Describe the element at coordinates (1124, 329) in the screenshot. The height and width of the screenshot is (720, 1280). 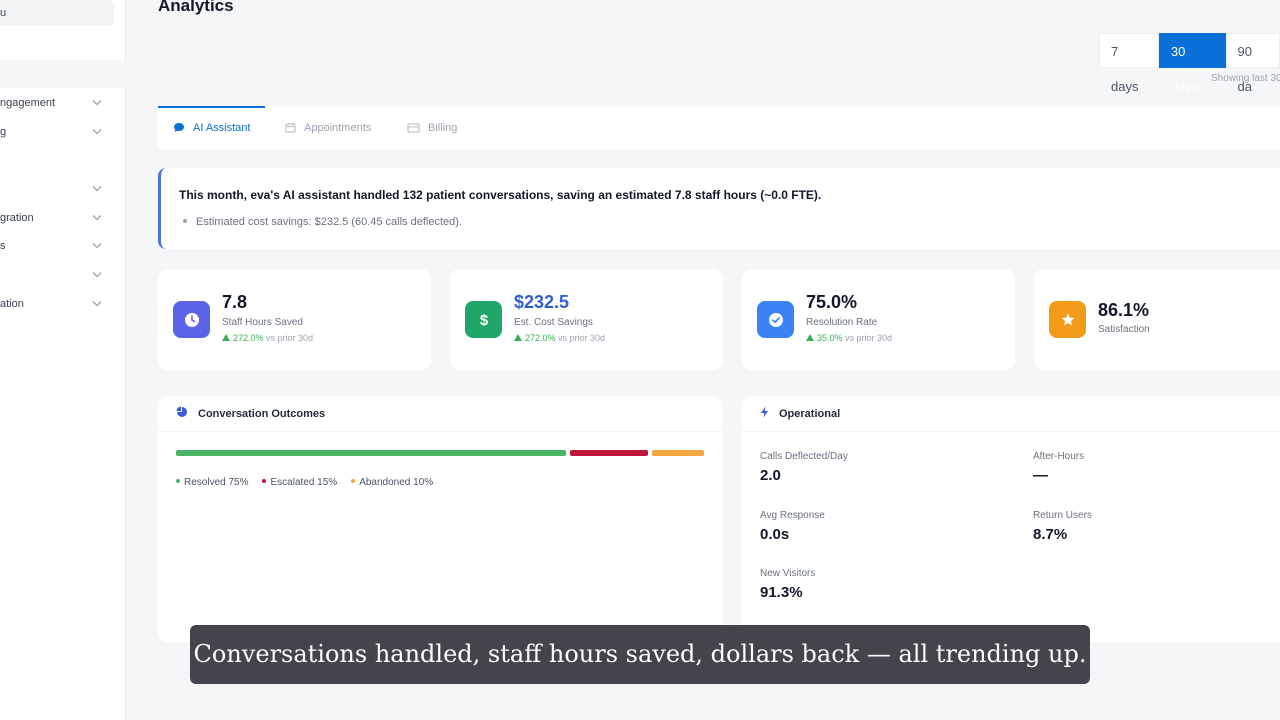
I see `kpi-label: Satisfaction` at that location.